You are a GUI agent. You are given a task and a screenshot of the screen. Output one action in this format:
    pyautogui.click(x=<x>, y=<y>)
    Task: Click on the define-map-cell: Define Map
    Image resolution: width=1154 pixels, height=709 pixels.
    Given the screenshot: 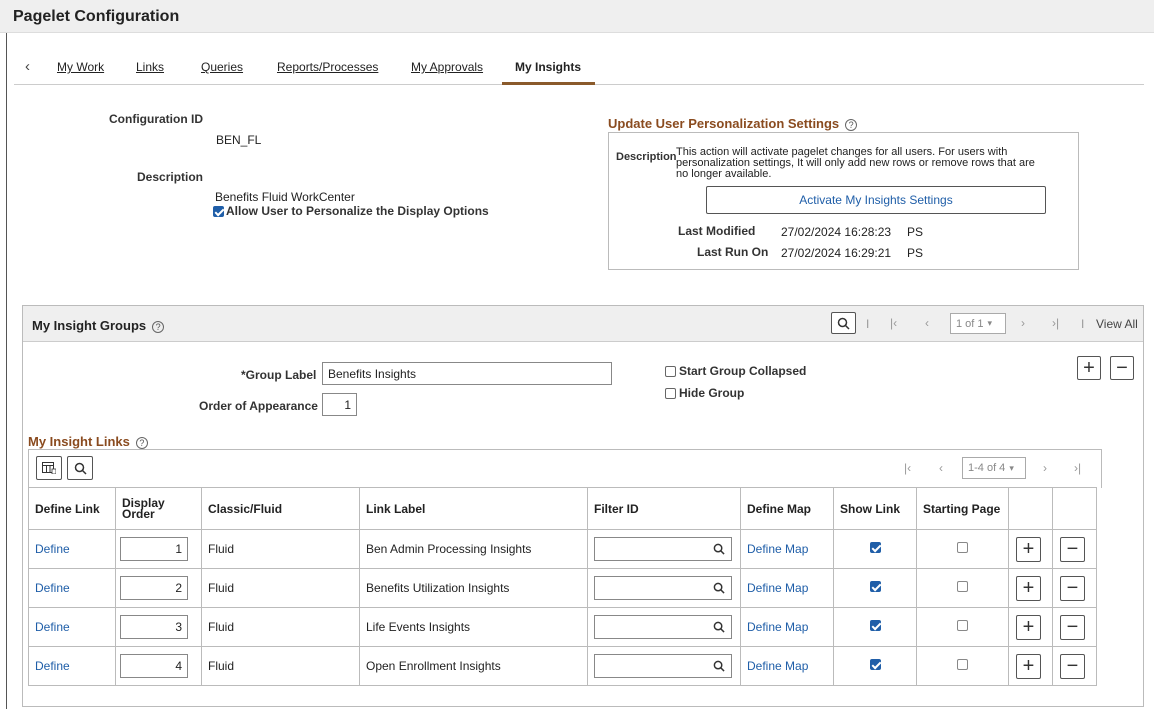 What is the action you would take?
    pyautogui.click(x=787, y=549)
    